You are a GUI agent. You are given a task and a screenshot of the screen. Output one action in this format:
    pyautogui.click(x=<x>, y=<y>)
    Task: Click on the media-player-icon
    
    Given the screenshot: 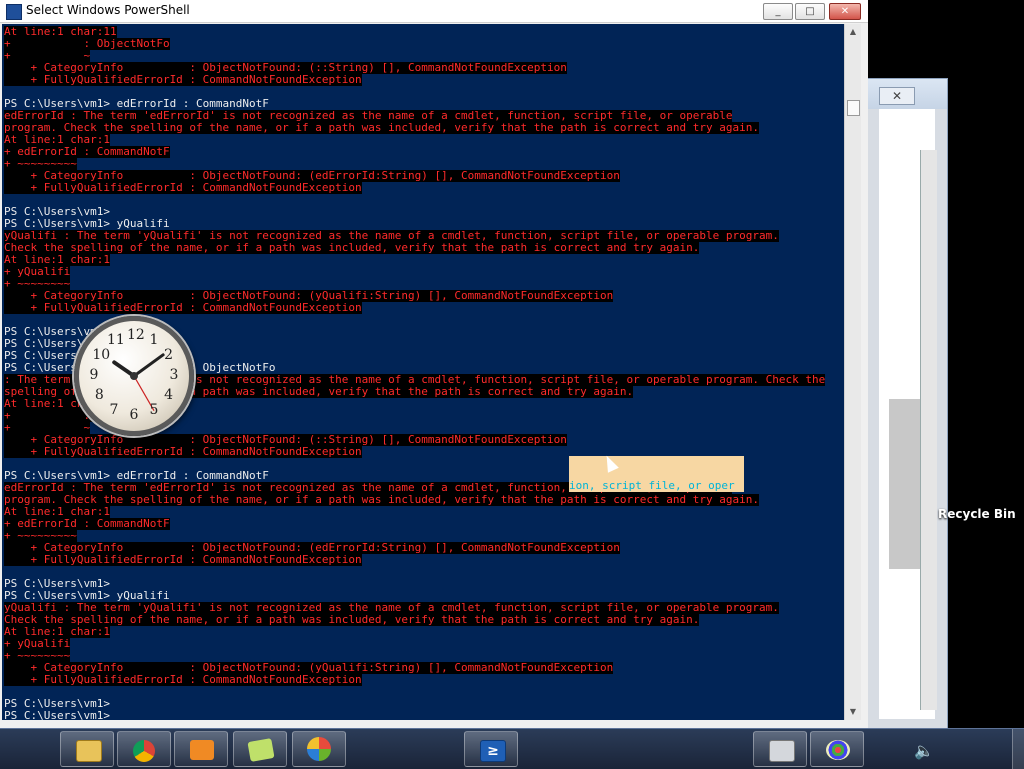 What is the action you would take?
    pyautogui.click(x=202, y=750)
    